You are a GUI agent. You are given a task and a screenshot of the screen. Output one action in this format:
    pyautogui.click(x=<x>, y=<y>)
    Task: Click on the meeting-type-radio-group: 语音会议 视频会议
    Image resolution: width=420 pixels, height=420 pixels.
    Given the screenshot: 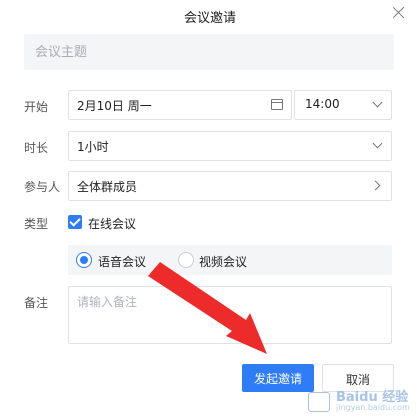 What is the action you would take?
    pyautogui.click(x=230, y=260)
    